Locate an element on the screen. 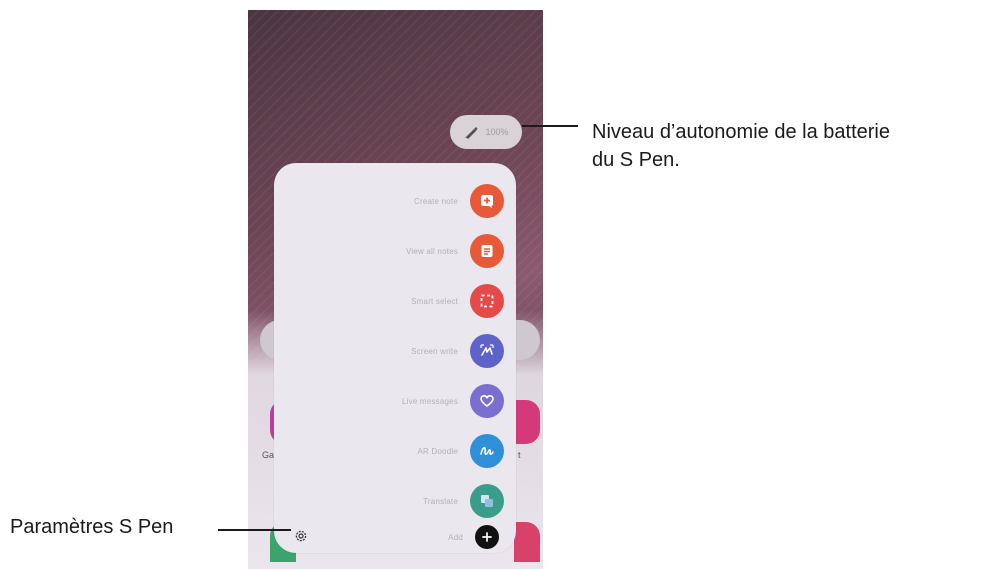 This screenshot has width=985, height=569. menu-item-live-messages: Live messages is located at coordinates (394, 401).